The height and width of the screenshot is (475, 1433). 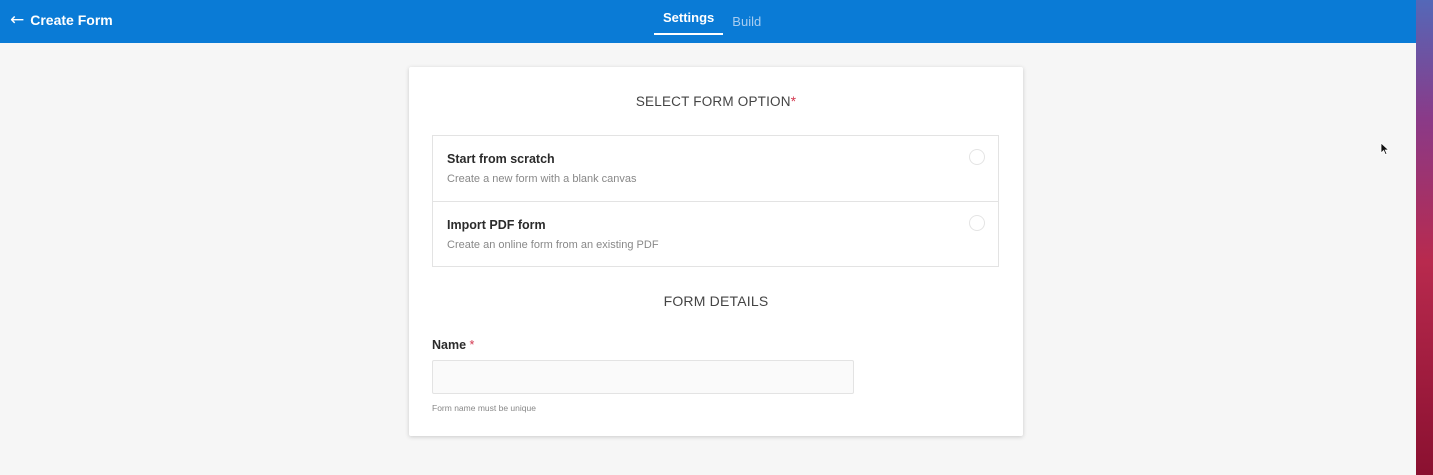 I want to click on form-details-heading: FORM DETAILS, so click(x=716, y=301).